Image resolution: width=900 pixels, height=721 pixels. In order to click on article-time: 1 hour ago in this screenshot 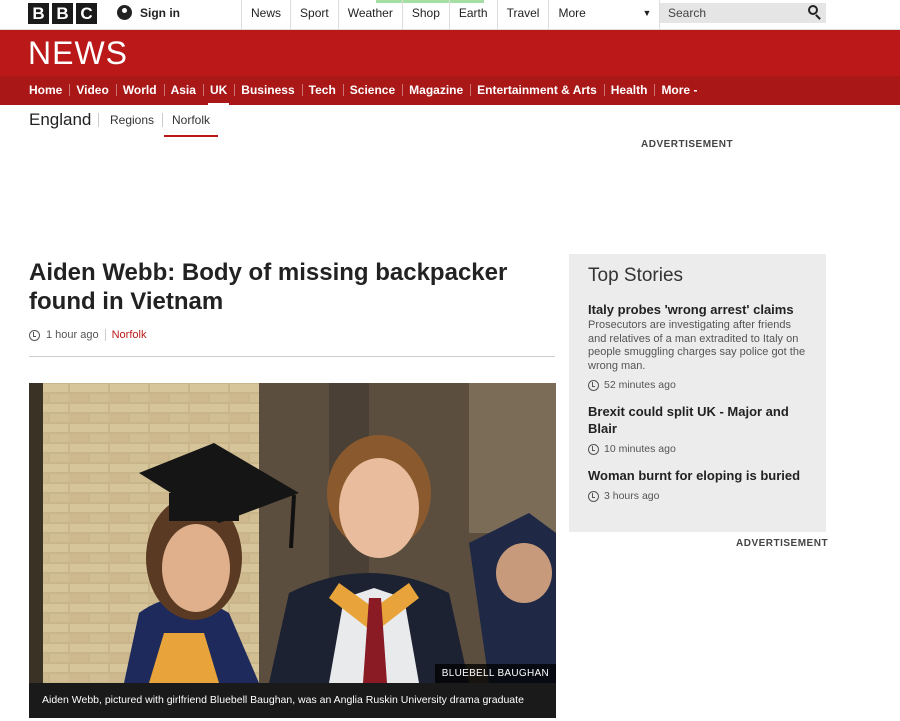, I will do `click(72, 335)`.